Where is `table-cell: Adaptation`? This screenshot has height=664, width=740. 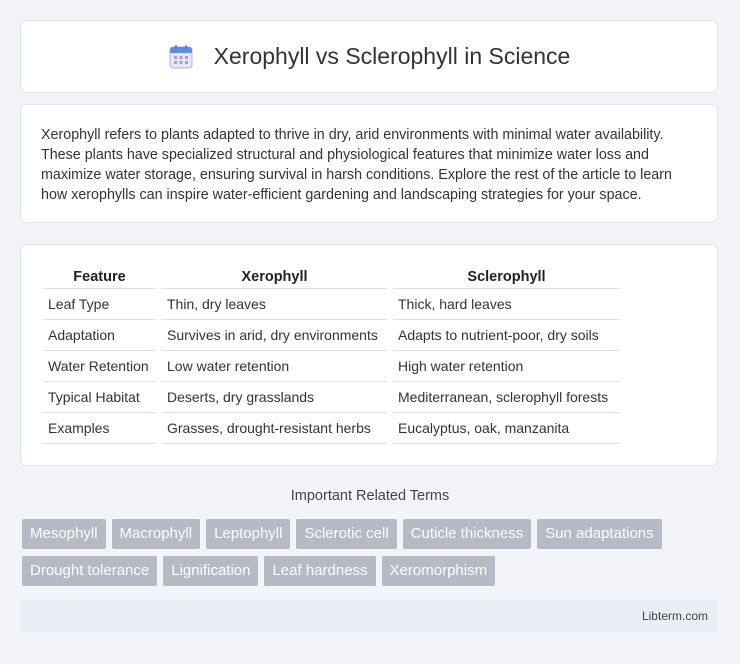 table-cell: Adaptation is located at coordinates (99, 335).